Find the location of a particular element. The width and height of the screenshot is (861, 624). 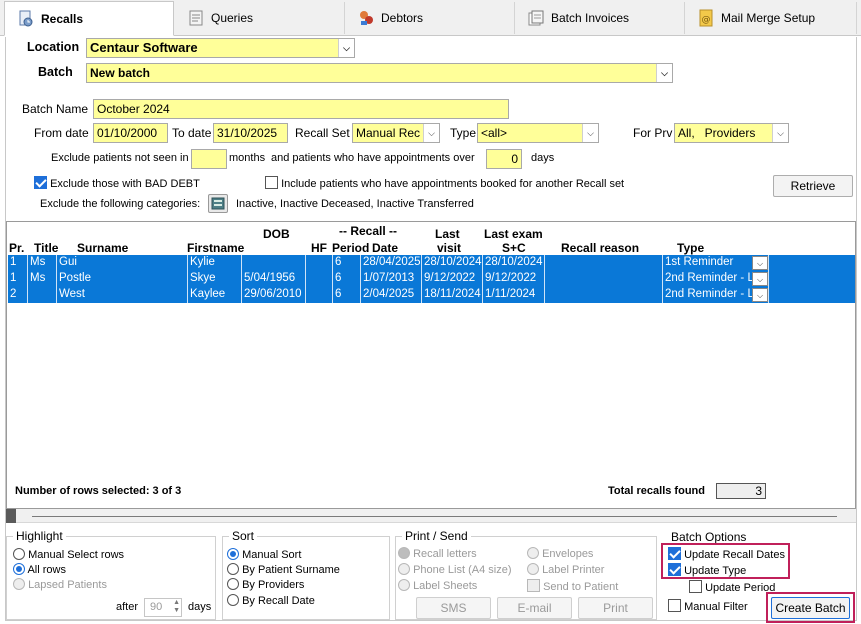

exclude-not-seen-input is located at coordinates (209, 159).